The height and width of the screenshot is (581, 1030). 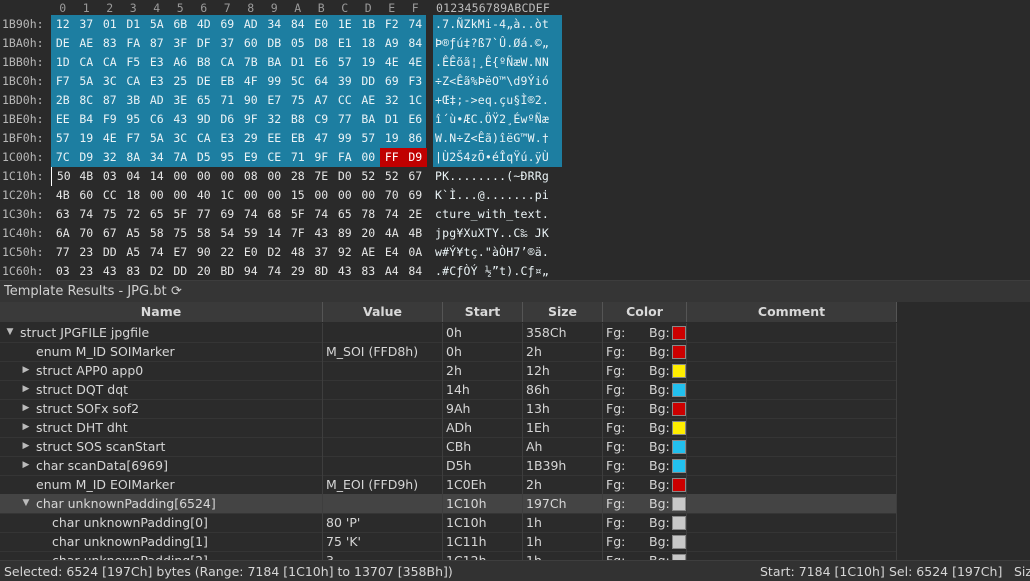 What do you see at coordinates (275, 157) in the screenshot?
I see `hex-byte: CE` at bounding box center [275, 157].